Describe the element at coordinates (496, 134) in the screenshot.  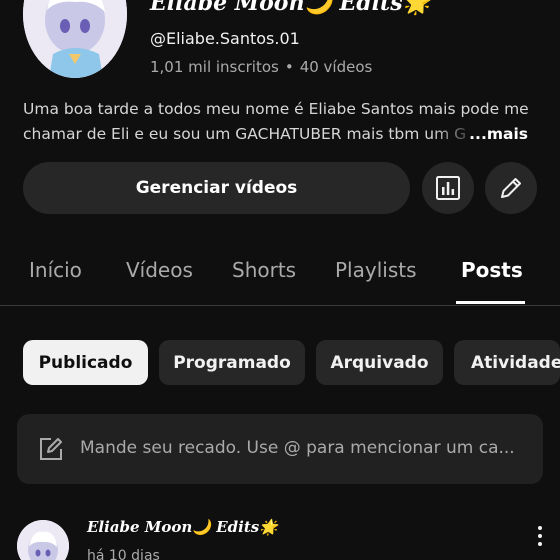
I see `more-link: ...mais` at that location.